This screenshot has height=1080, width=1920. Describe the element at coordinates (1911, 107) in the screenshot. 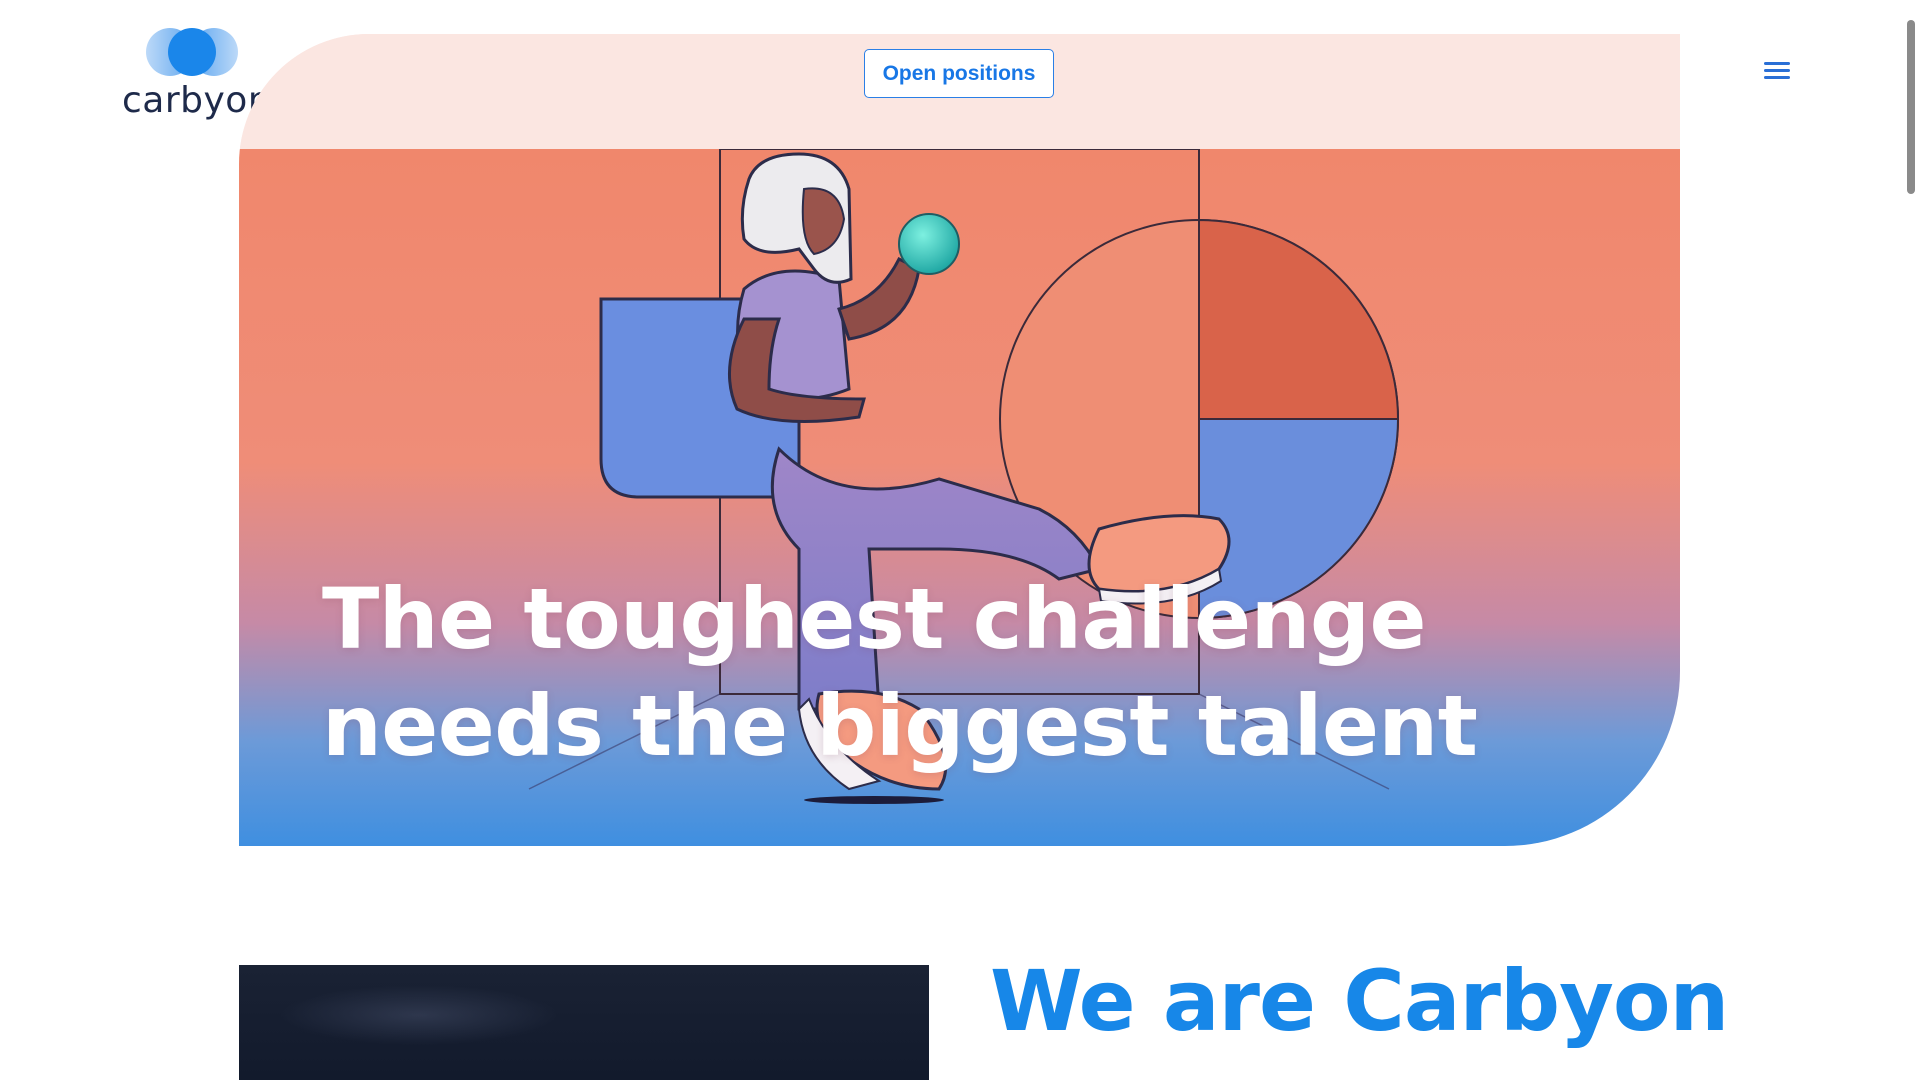

I see `scrollbar-thumb` at that location.